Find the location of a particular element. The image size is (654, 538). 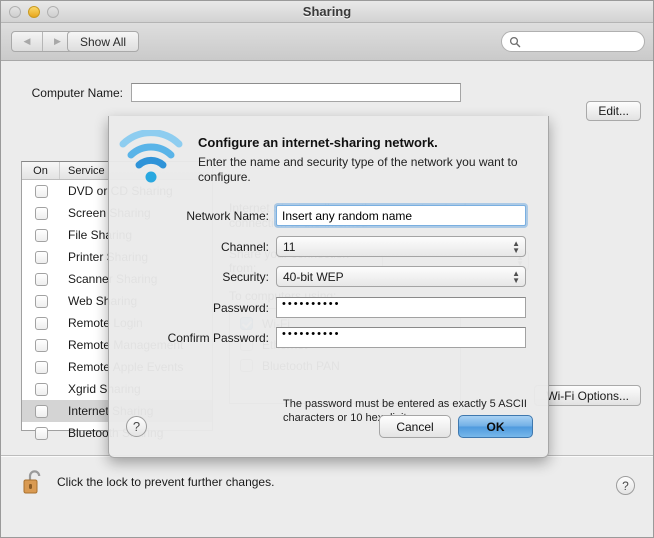

toolbar: ◀ ▶ Show All is located at coordinates (327, 42).